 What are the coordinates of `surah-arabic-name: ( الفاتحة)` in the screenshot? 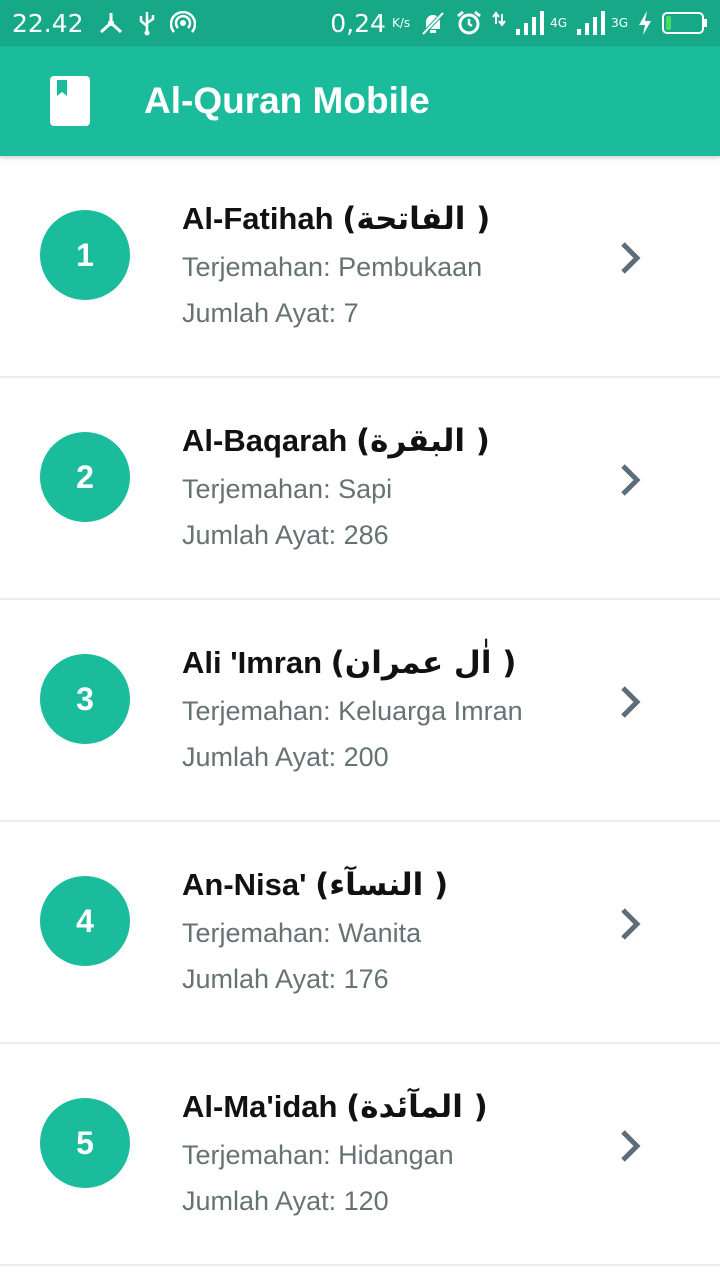 It's located at (416, 219).